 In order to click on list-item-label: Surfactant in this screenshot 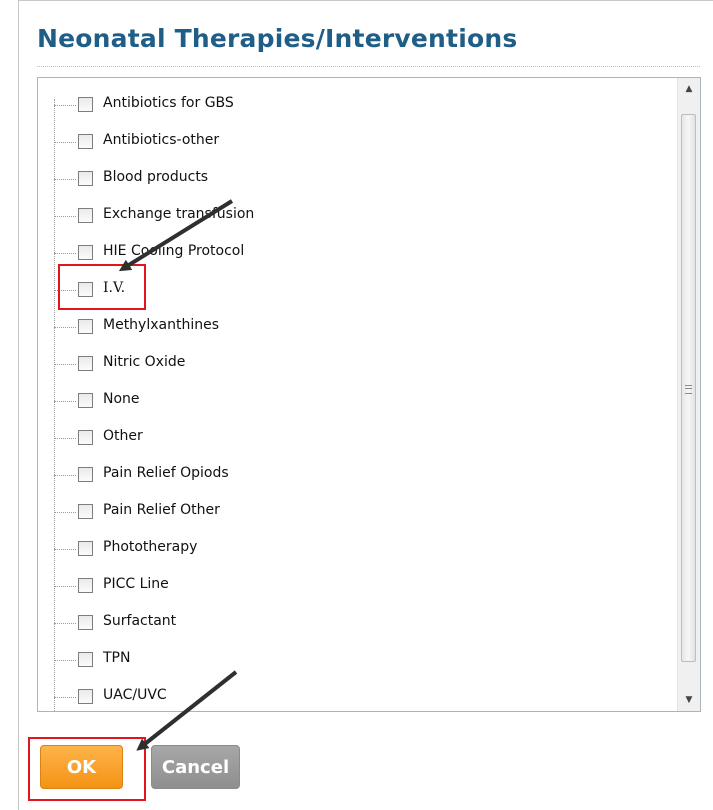, I will do `click(140, 621)`.